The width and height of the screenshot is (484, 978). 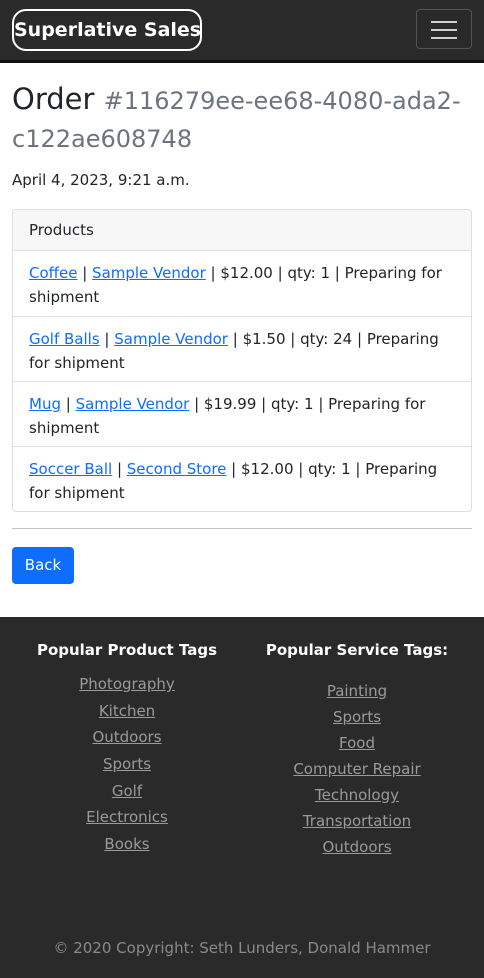 I want to click on order-date: April 4, 2023, 9:21 a.m., so click(x=101, y=180).